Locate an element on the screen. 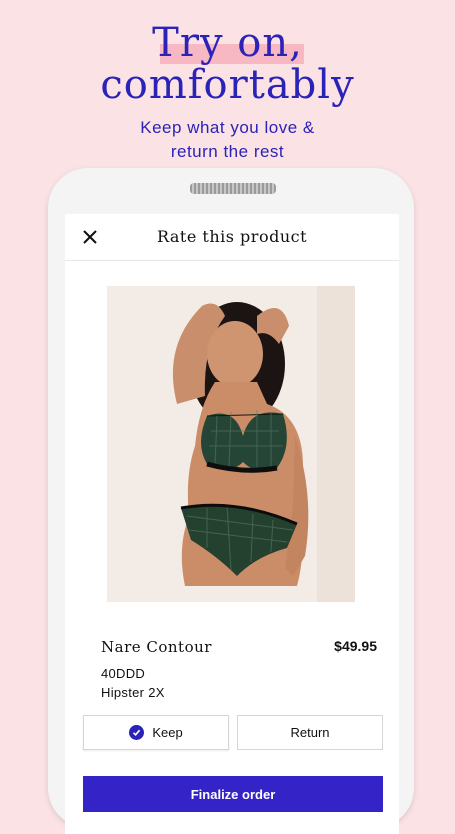 This screenshot has height=834, width=455. hero-subtitle-line1: Keep what you love & is located at coordinates (227, 127).